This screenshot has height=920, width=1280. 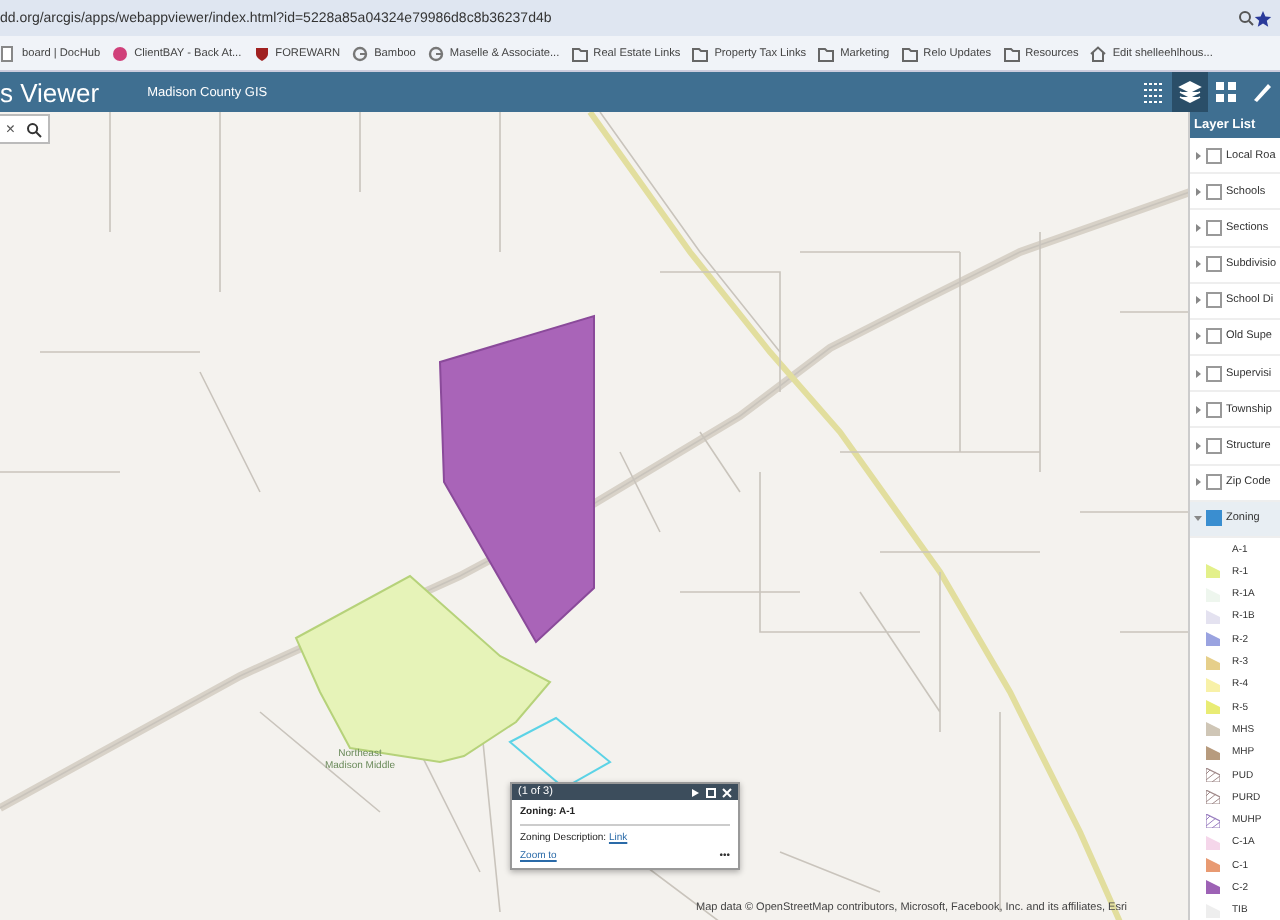 I want to click on next-icon, so click(x=695, y=792).